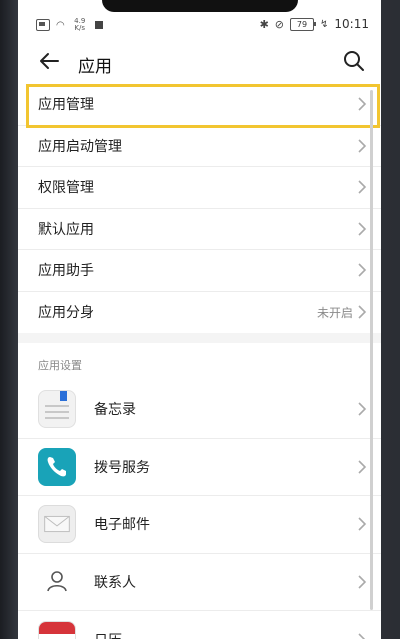  I want to click on app-item-contacts: 联系人, so click(199, 582).